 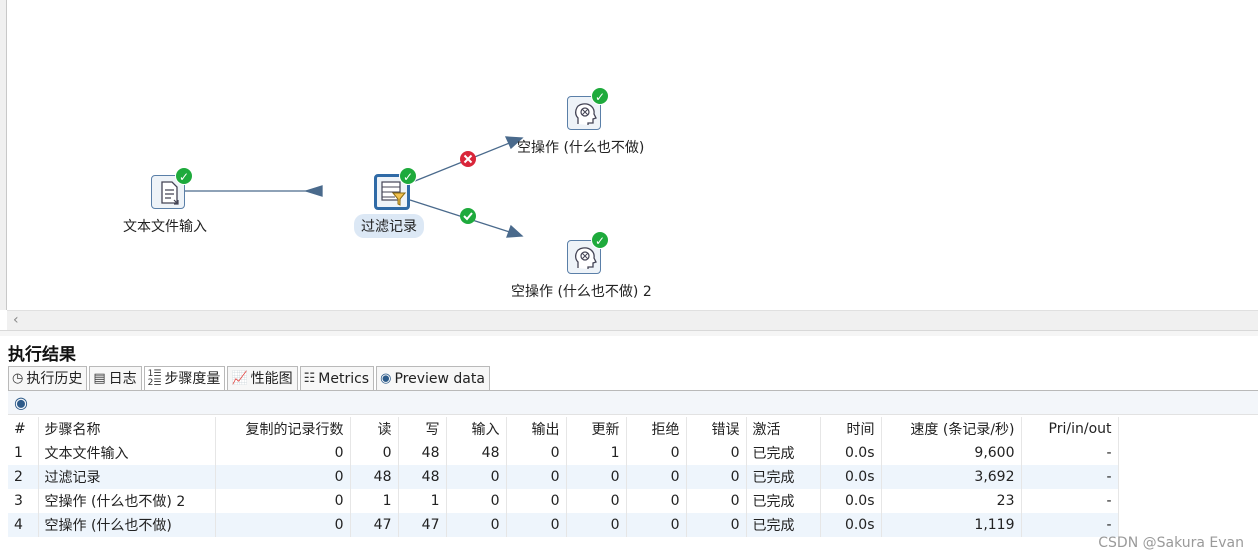 I want to click on view-eye-icon: ◉, so click(x=21, y=402).